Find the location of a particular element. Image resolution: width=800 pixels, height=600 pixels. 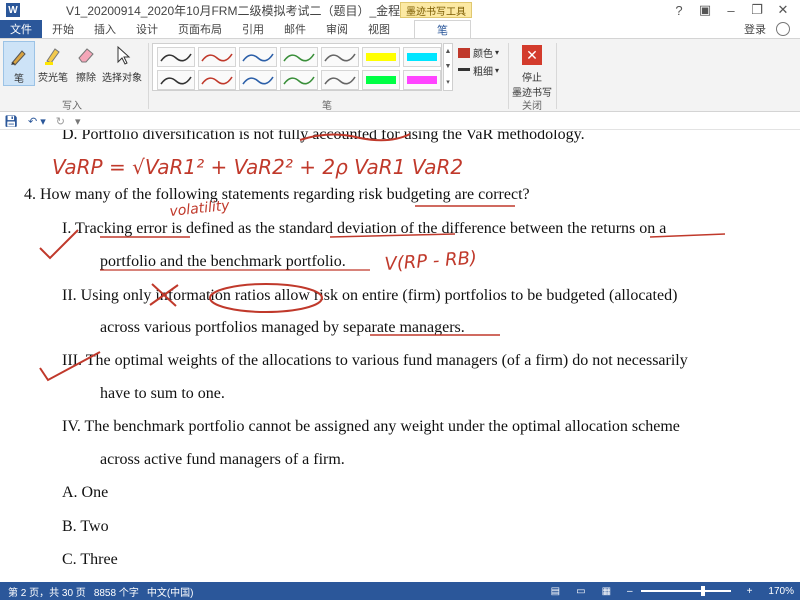

save-icon: 💾︎ is located at coordinates (11, 121).